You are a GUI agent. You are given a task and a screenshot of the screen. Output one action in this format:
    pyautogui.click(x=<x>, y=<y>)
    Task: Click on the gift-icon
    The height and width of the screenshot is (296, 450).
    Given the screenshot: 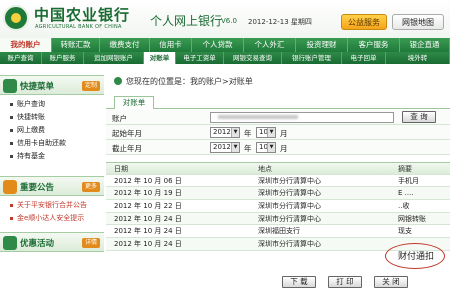 What is the action you would take?
    pyautogui.click(x=10, y=243)
    